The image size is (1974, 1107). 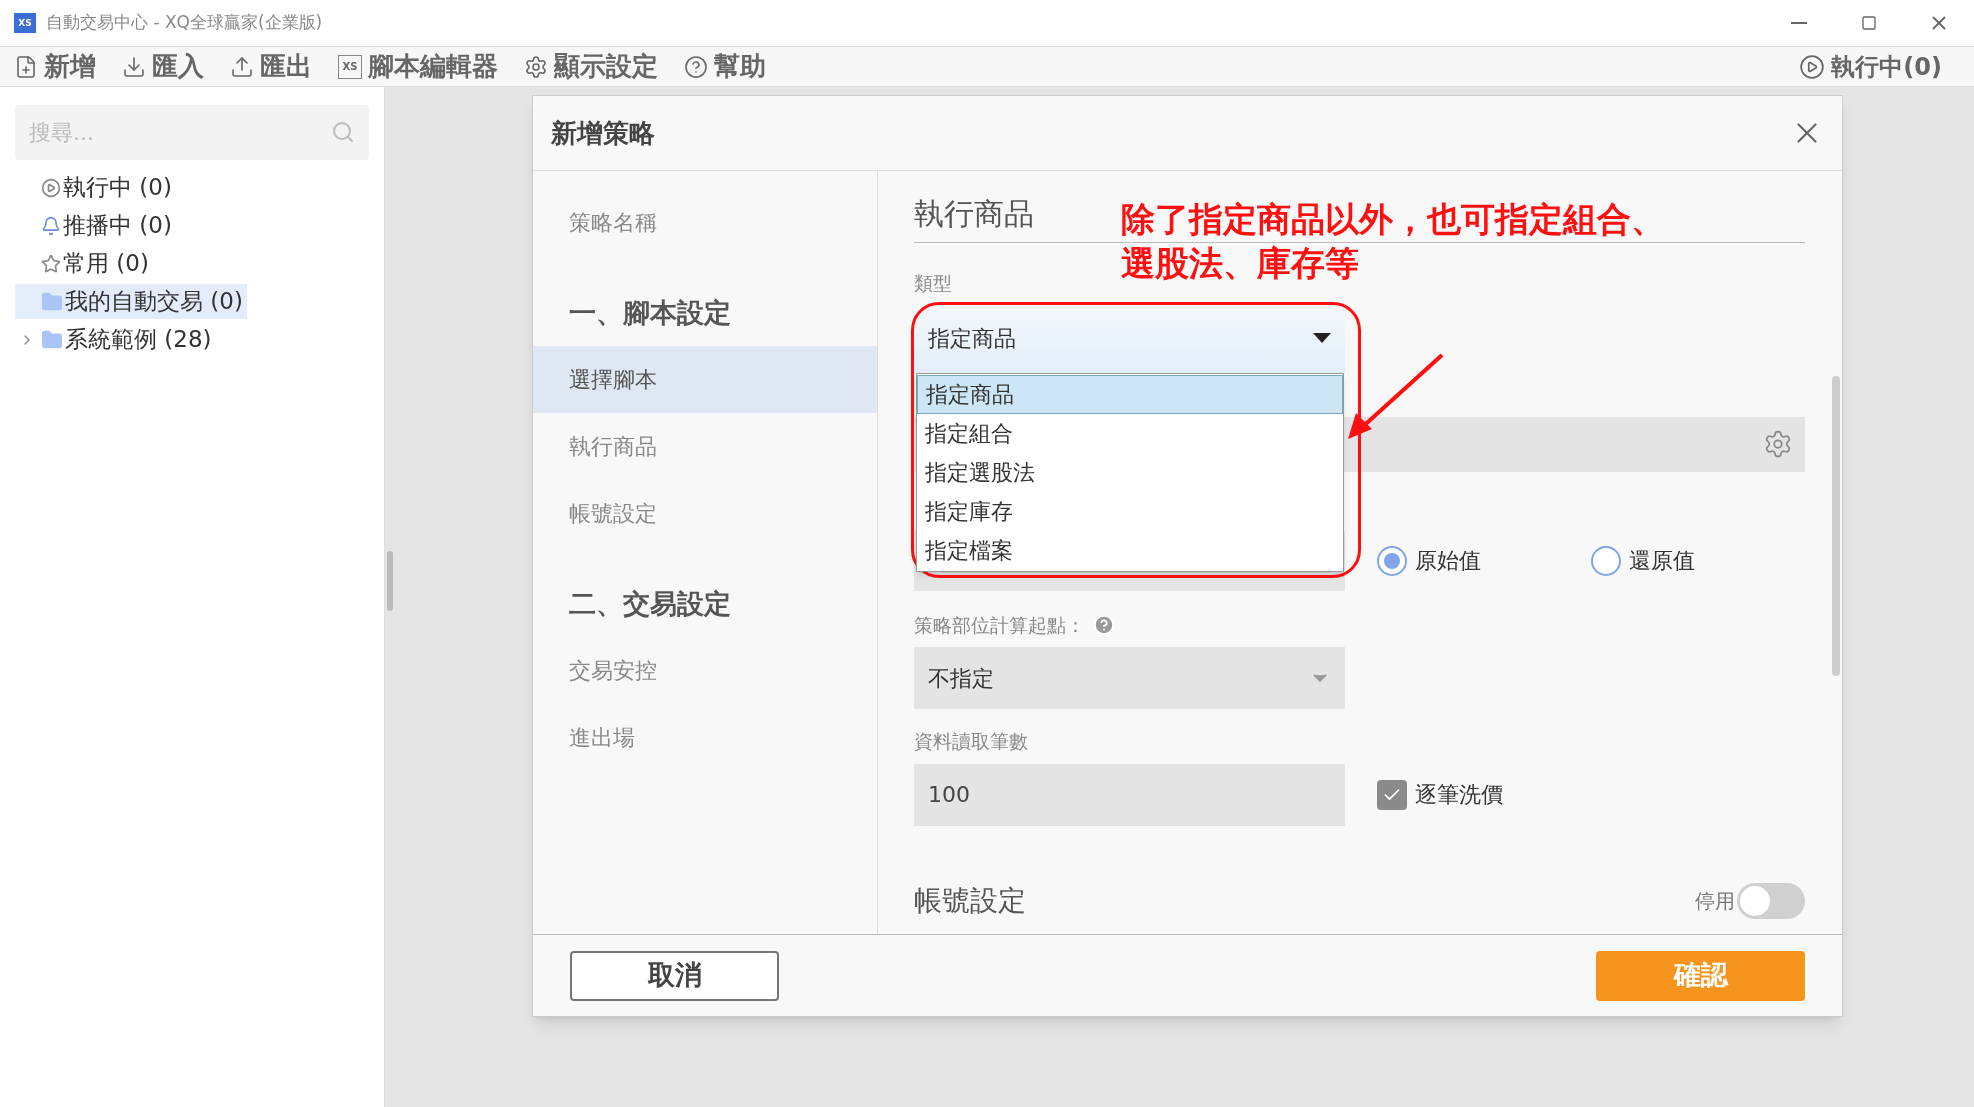 What do you see at coordinates (242, 66) in the screenshot?
I see `upload-icon` at bounding box center [242, 66].